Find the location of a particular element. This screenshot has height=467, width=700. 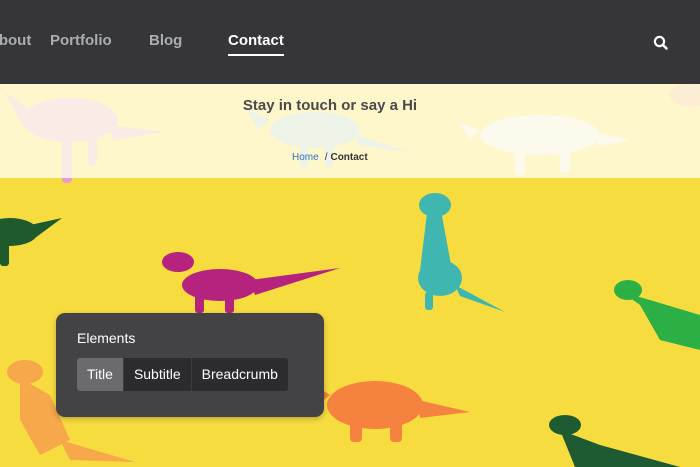

elements-panel: Elements Title Subtitle Breadcrumb is located at coordinates (190, 365).